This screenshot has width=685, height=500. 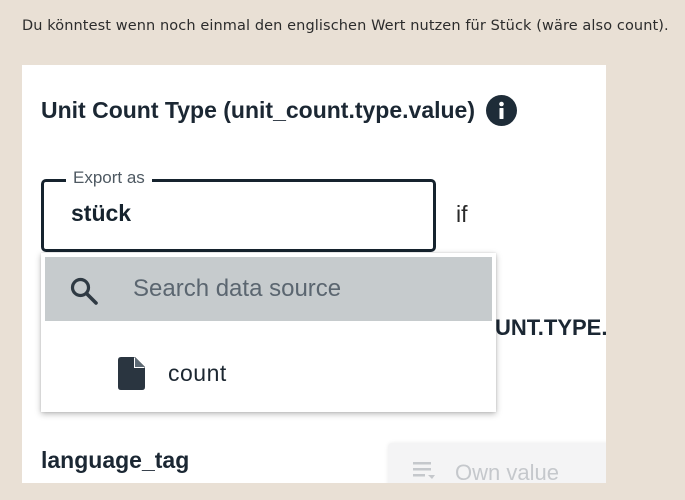 I want to click on search-data-source-input, so click(x=303, y=289).